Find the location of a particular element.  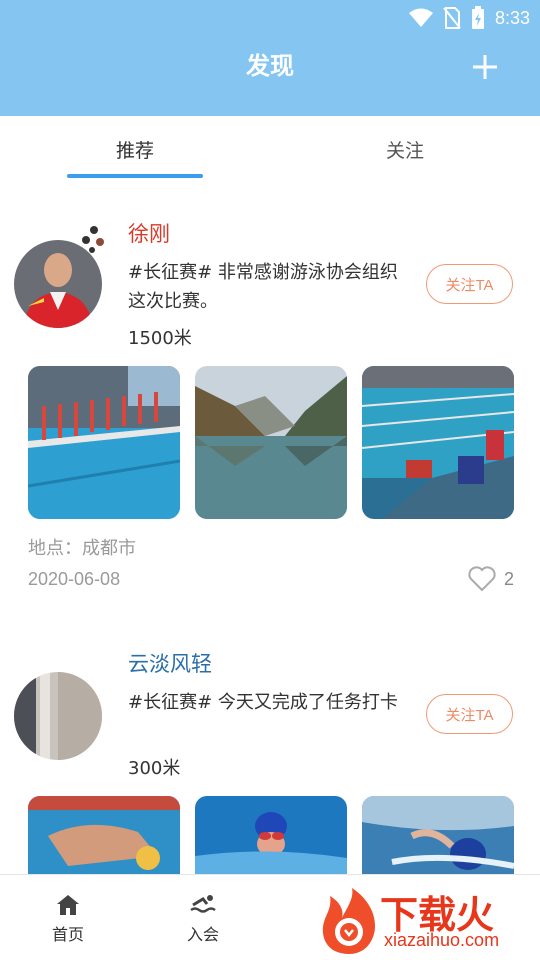

nav-label: 首页 is located at coordinates (67, 934).